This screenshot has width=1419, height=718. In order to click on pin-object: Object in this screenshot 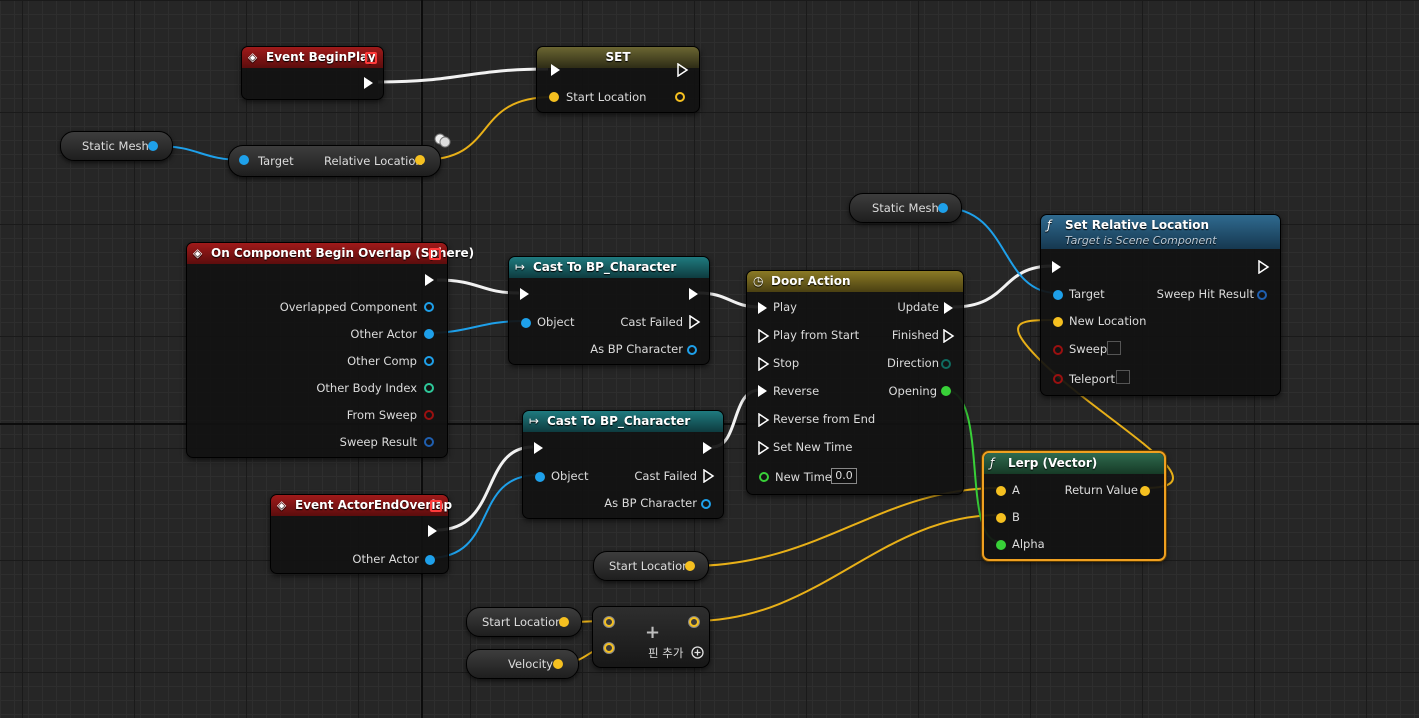, I will do `click(556, 322)`.